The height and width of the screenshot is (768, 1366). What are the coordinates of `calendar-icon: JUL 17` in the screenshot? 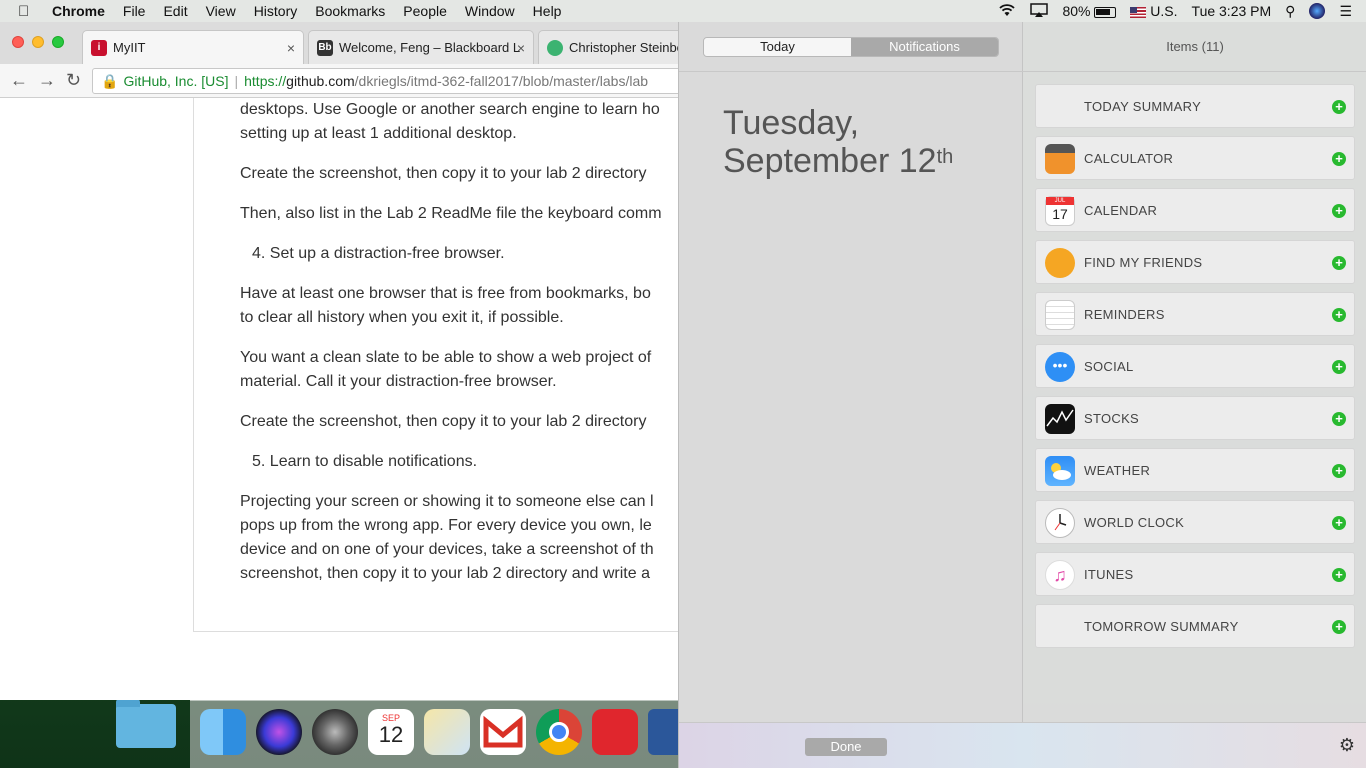 It's located at (1060, 211).